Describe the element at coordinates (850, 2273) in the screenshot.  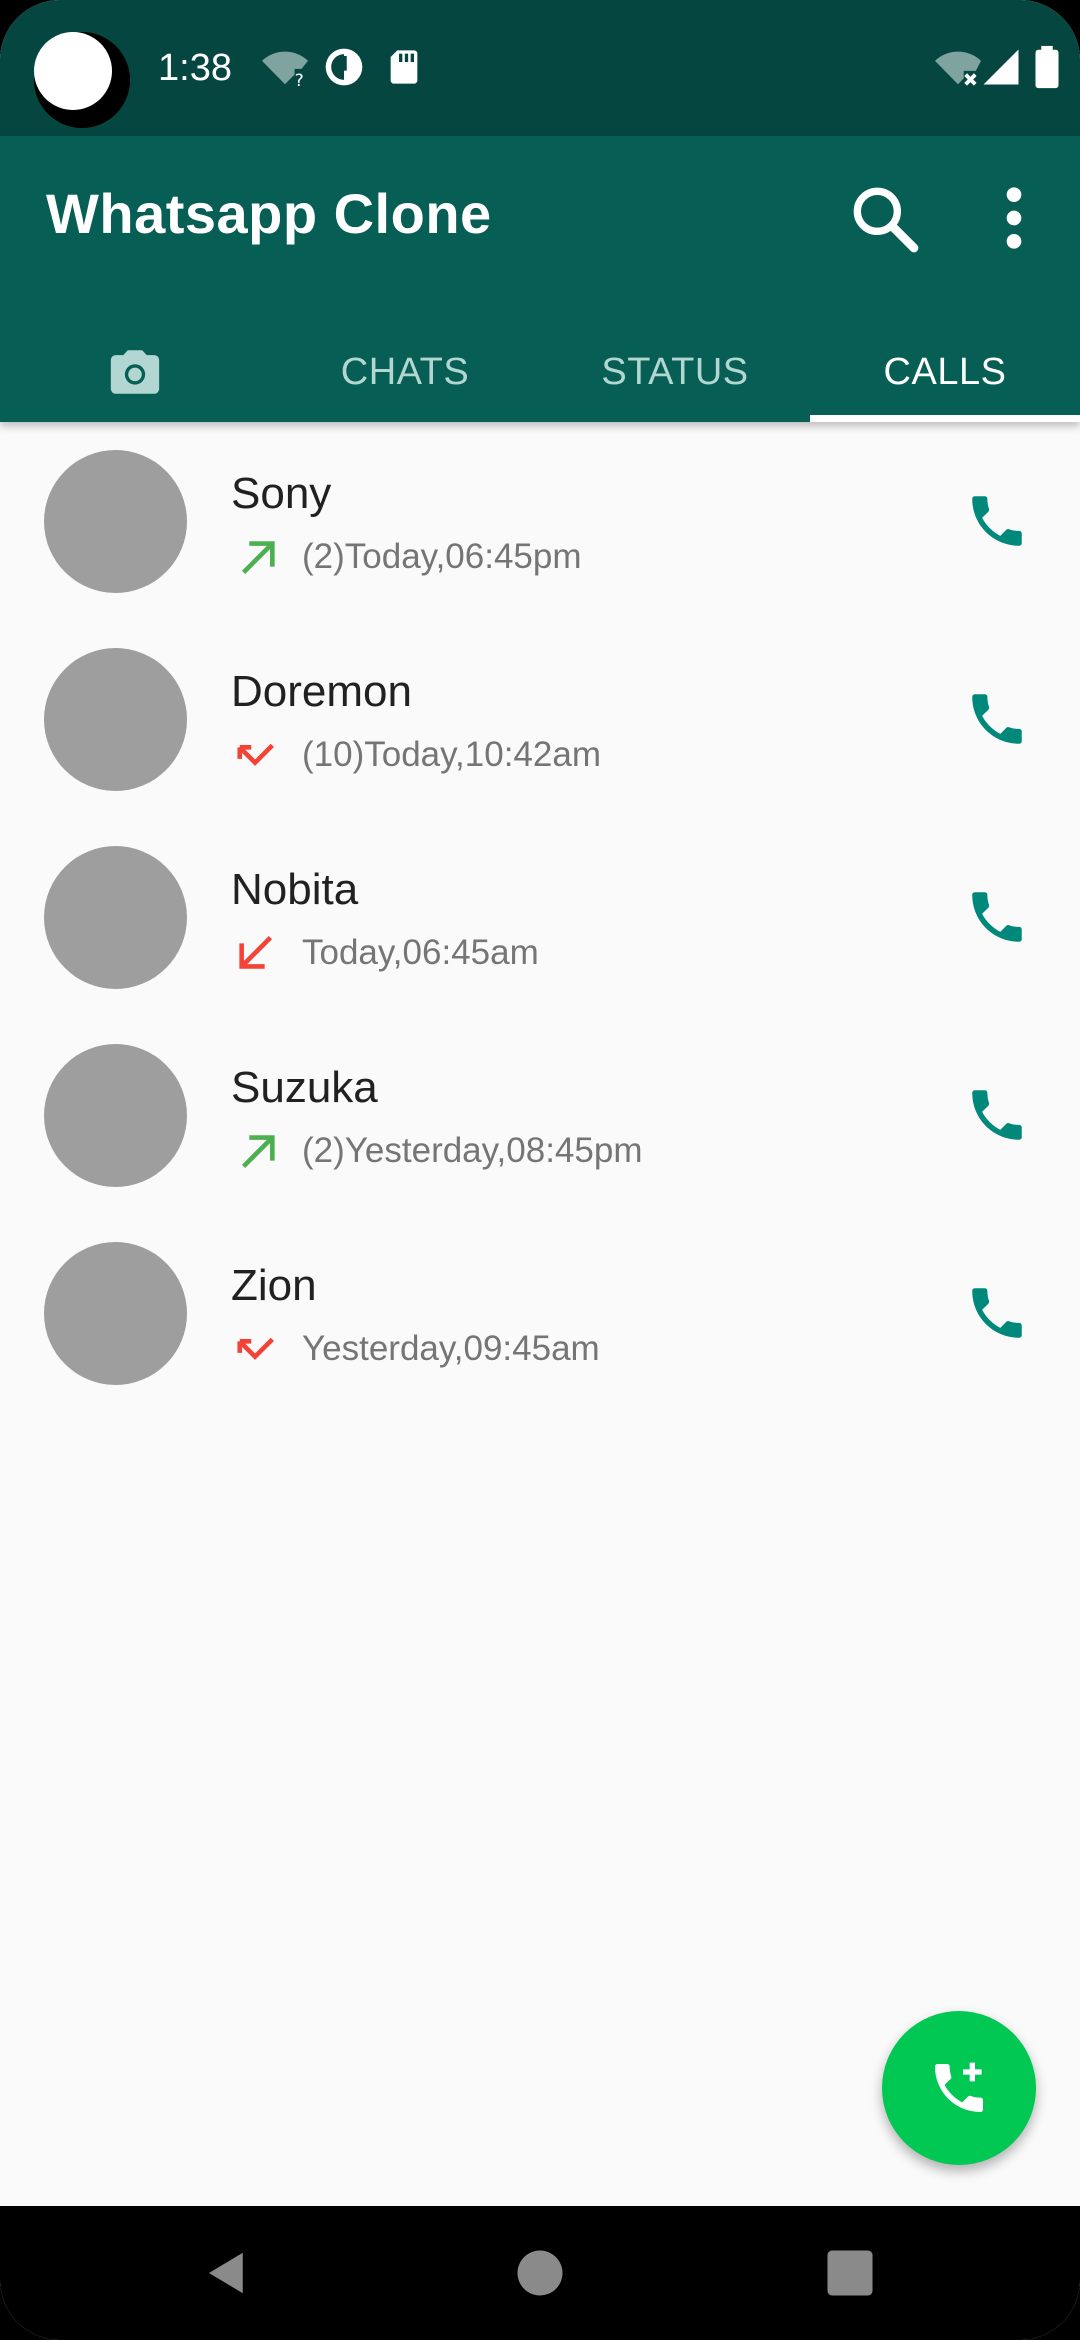
I see `recents-icon` at that location.